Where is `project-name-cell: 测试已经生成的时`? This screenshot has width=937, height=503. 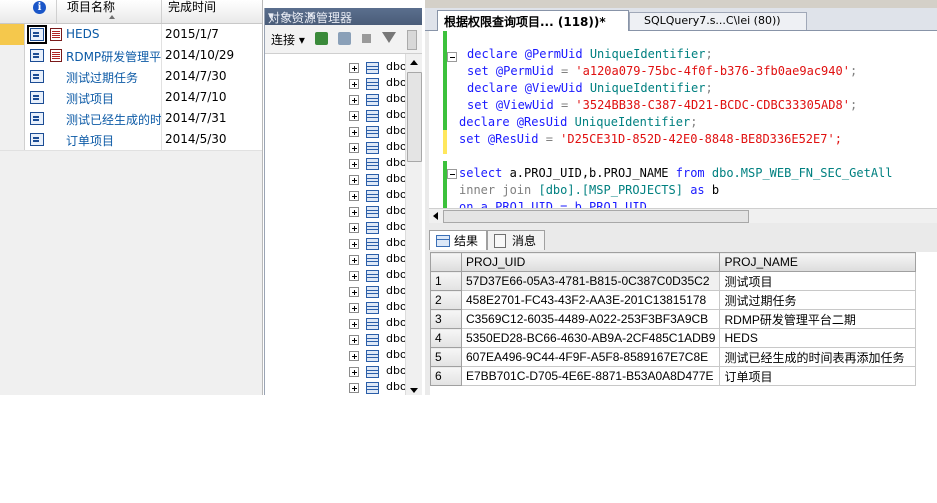 project-name-cell: 测试已经生成的时 is located at coordinates (112, 118).